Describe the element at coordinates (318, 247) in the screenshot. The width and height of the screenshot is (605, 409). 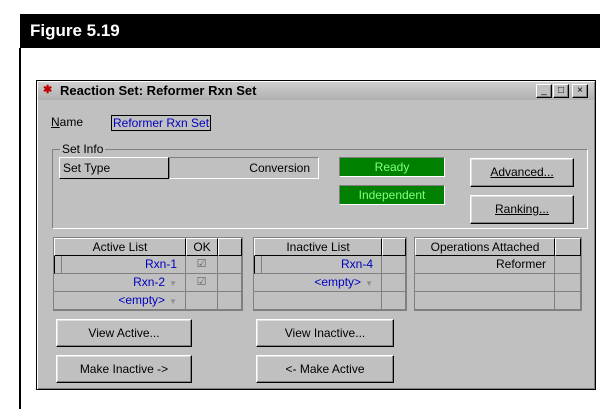
I see `inactive-list-header: Inactive List` at that location.